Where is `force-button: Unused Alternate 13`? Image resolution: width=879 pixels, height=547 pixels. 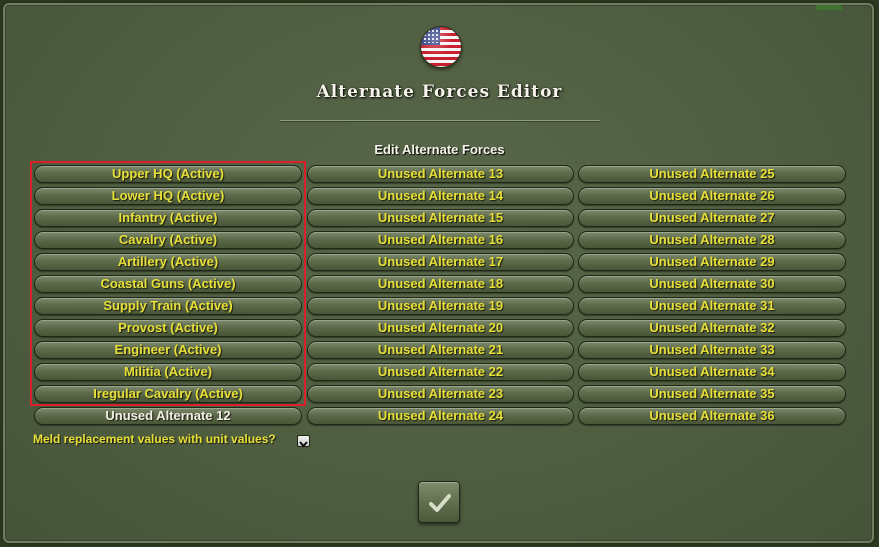
force-button: Unused Alternate 13 is located at coordinates (440, 174).